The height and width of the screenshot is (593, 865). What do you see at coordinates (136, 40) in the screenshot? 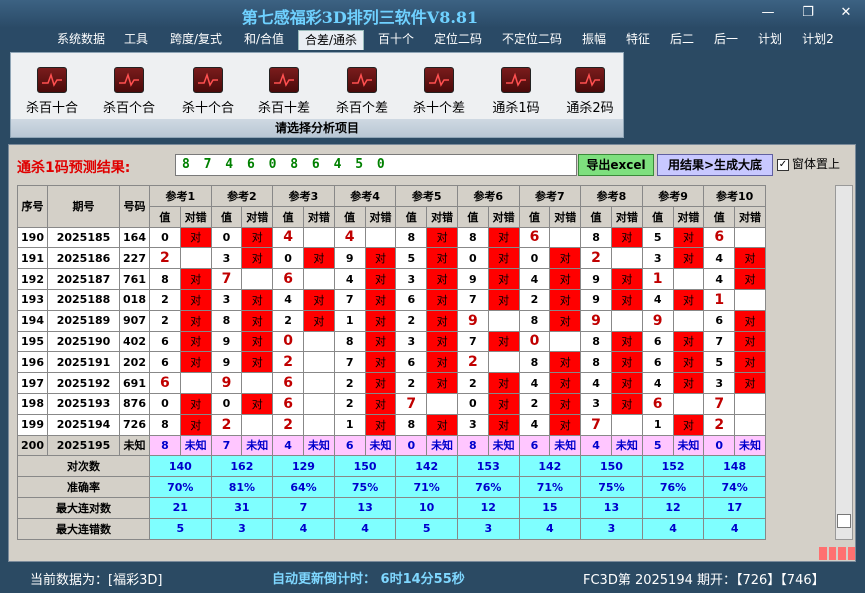
I see `menu-tools: 工具` at bounding box center [136, 40].